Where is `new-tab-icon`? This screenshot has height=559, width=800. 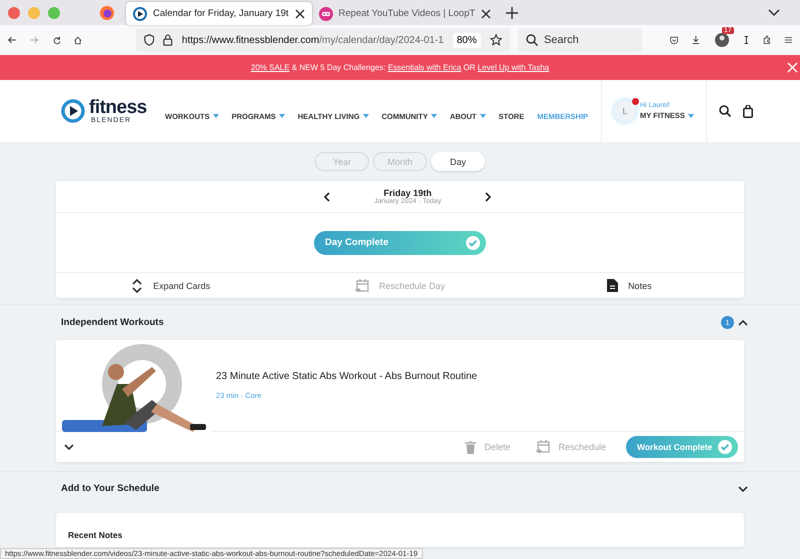 new-tab-icon is located at coordinates (512, 12).